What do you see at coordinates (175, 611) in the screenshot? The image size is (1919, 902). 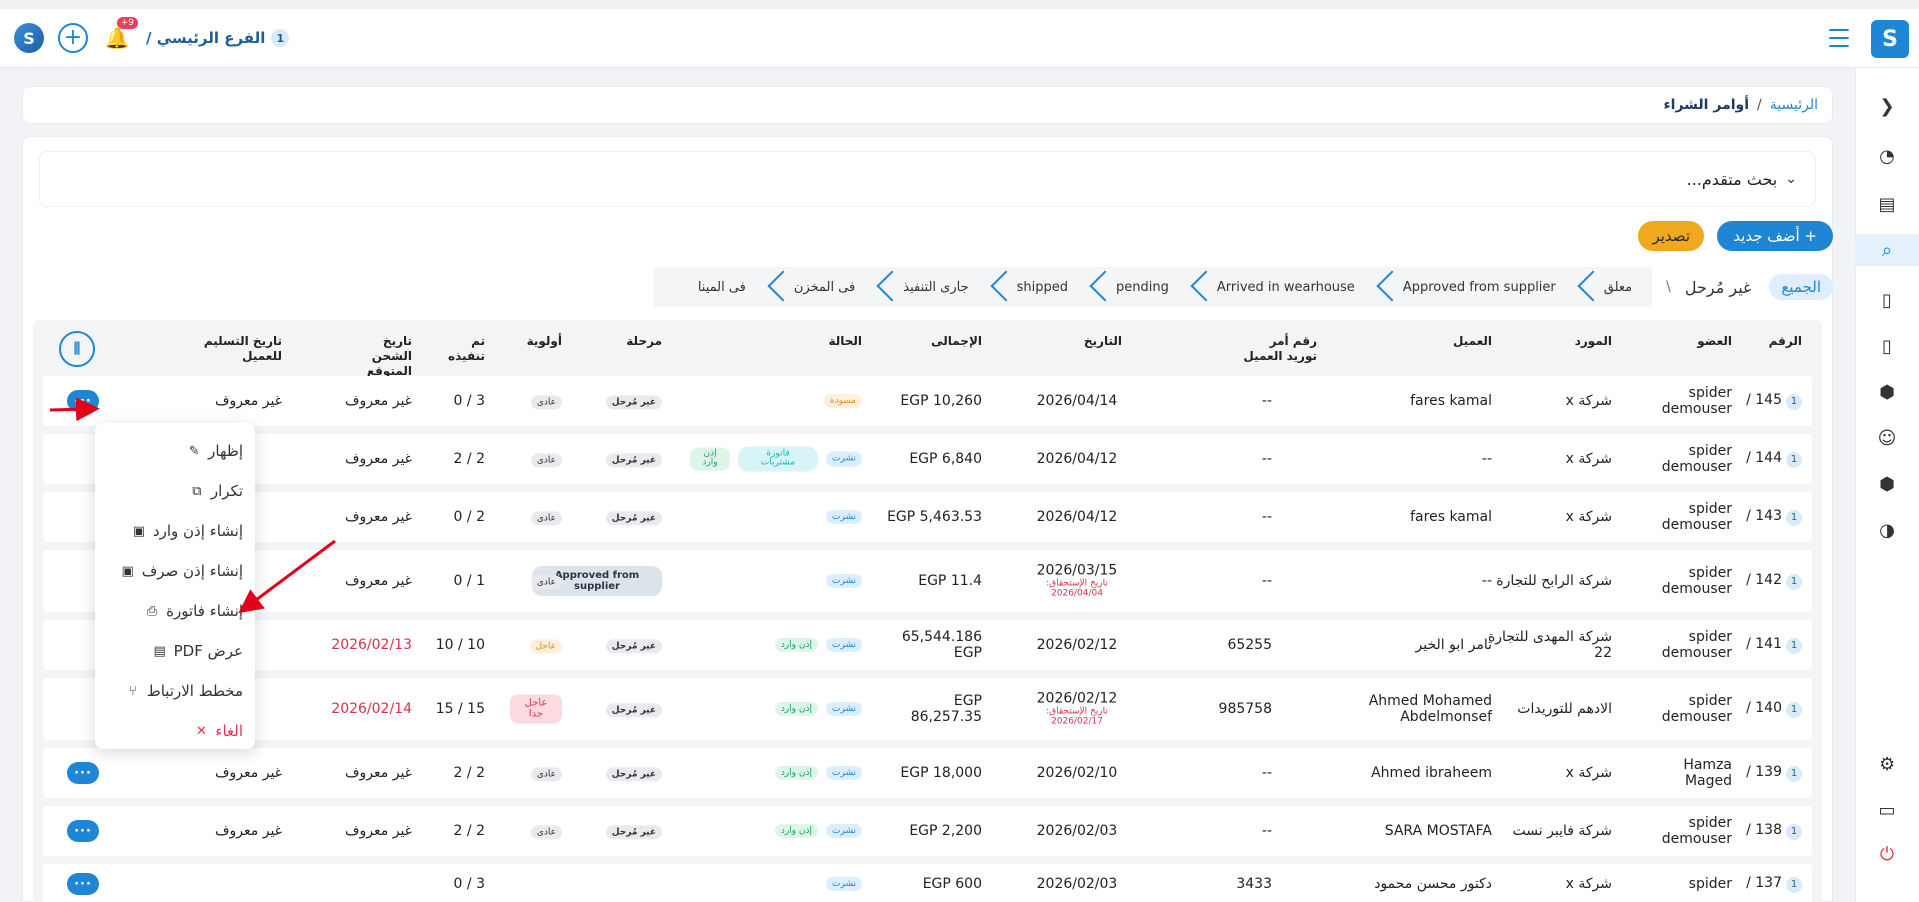 I see `menu-create-invoice: إنشاء فاتورة ⎙` at bounding box center [175, 611].